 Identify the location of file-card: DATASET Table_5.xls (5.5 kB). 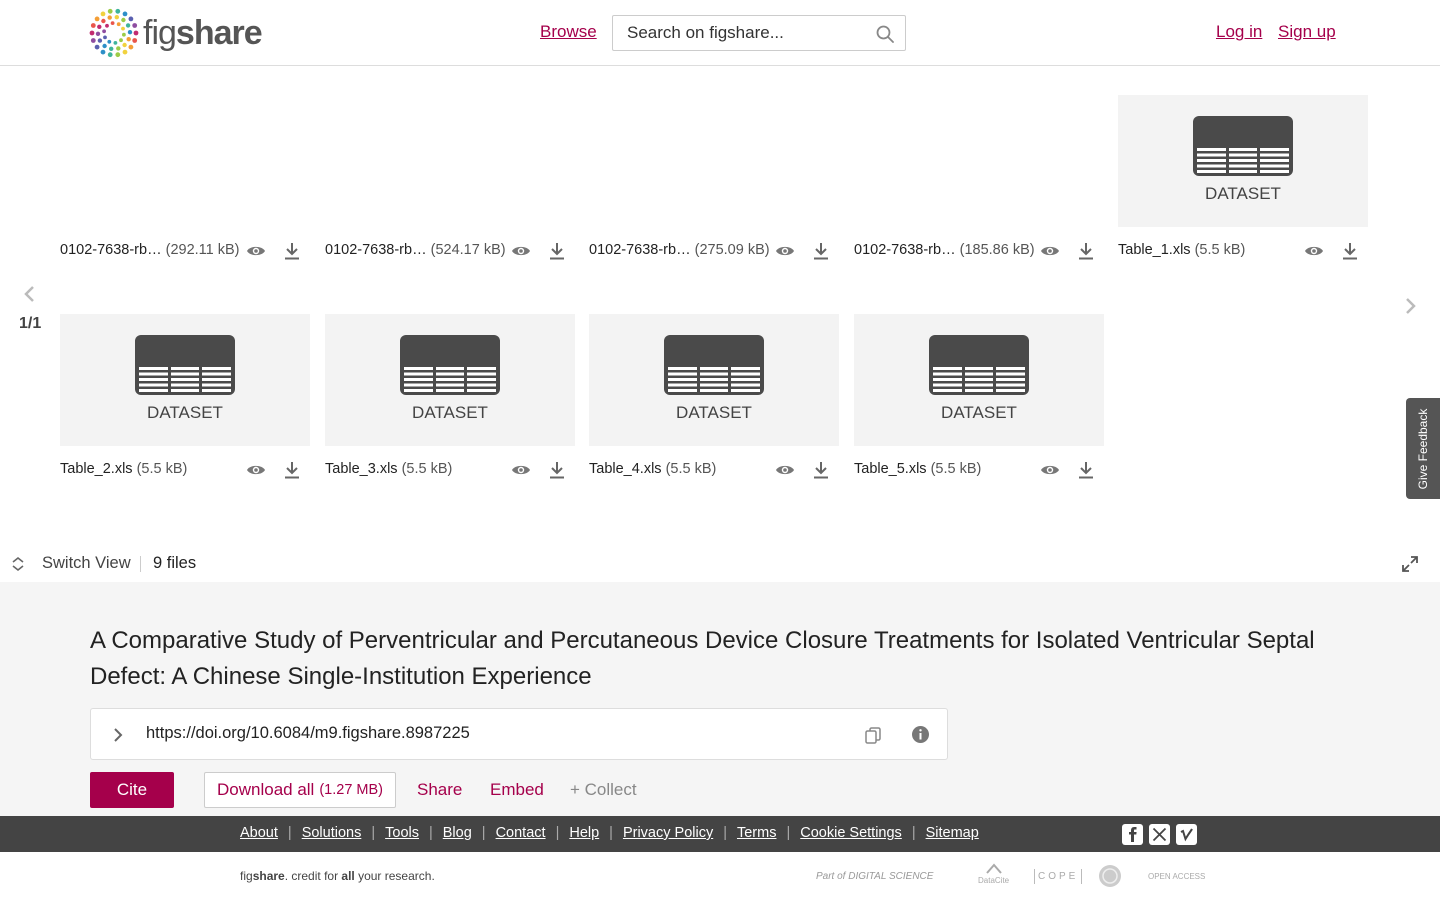
(979, 396).